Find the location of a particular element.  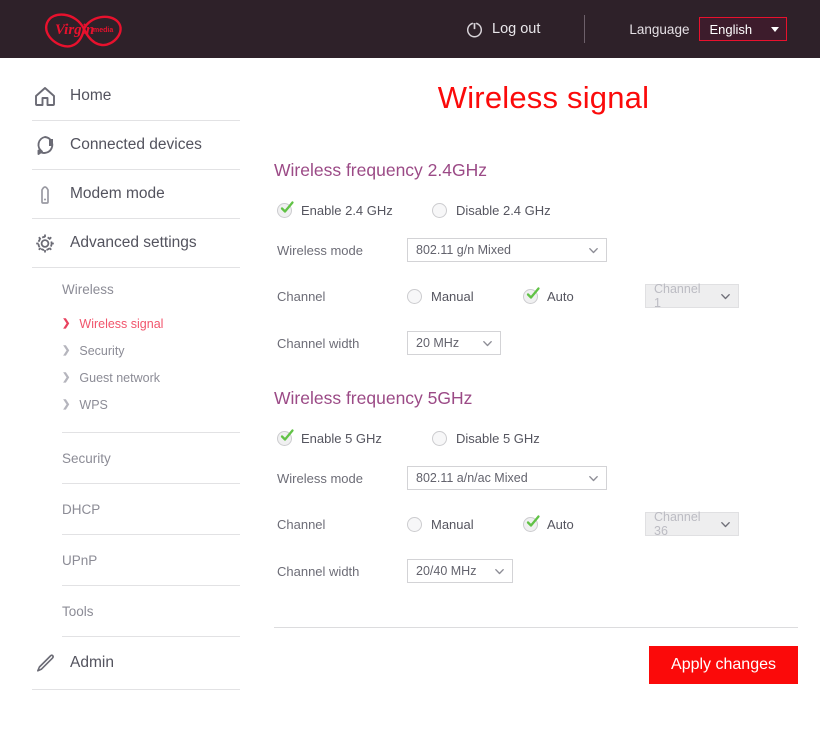

channel-value: Channel 1 is located at coordinates (677, 296).